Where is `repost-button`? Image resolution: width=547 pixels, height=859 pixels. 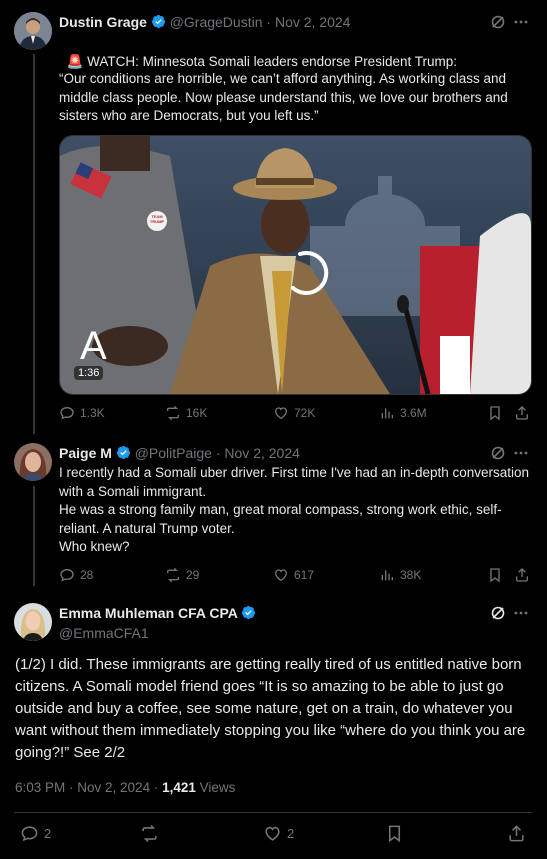 repost-button is located at coordinates (149, 833).